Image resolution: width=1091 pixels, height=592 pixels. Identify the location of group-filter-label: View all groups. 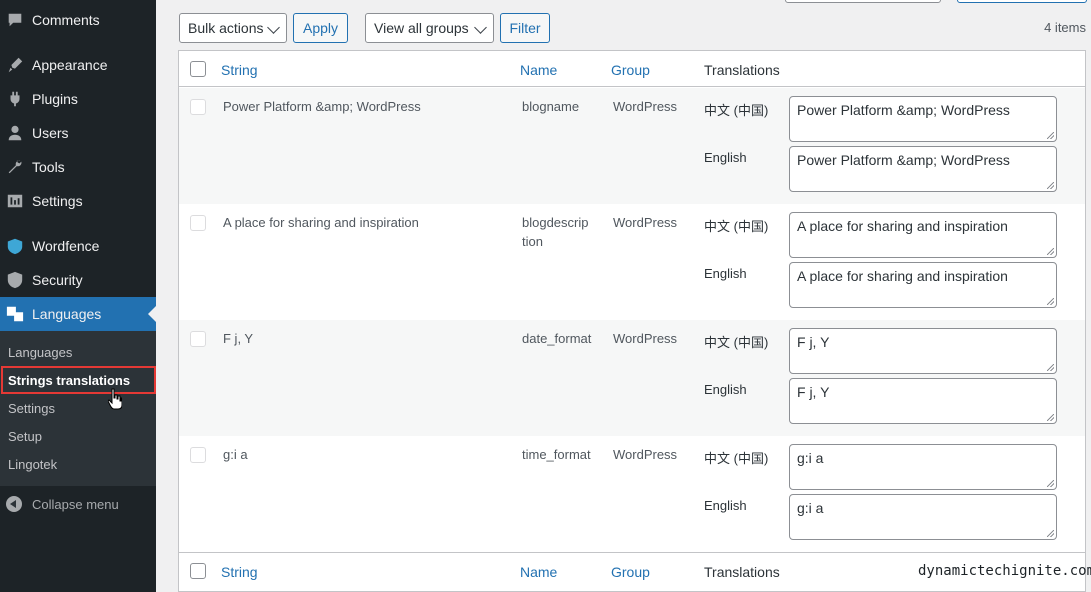
(421, 28).